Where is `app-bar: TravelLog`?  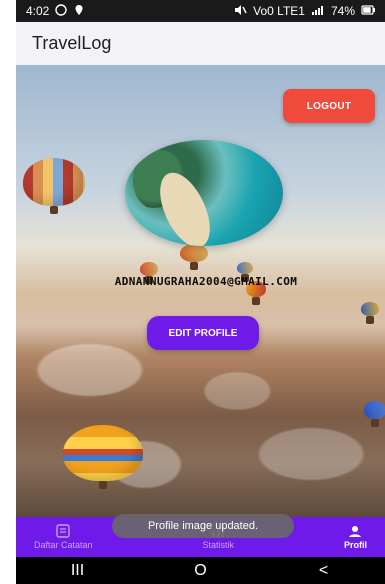
app-bar: TravelLog is located at coordinates (200, 43).